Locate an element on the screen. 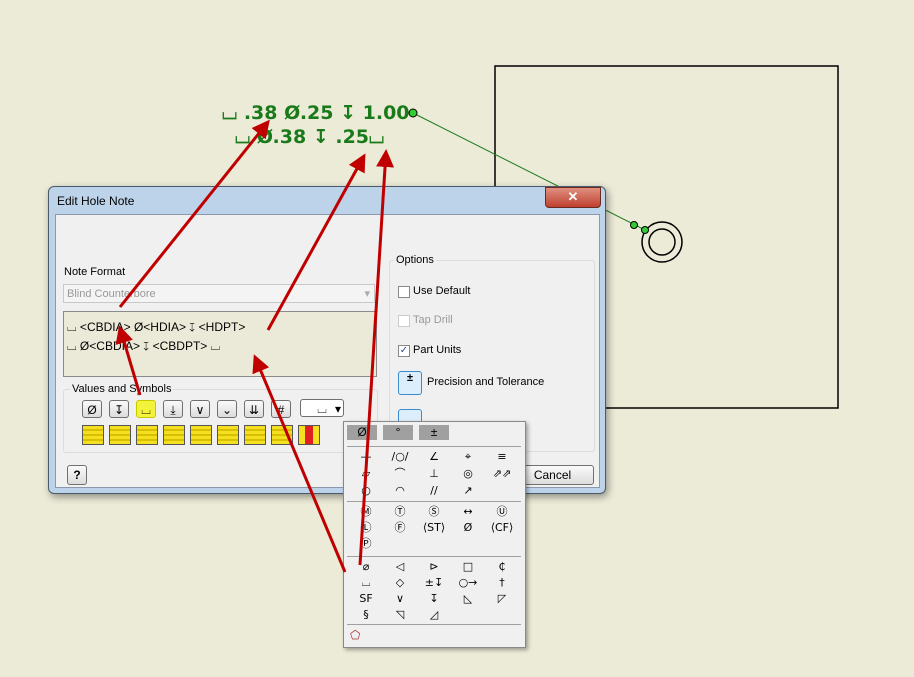 The width and height of the screenshot is (914, 677). palette-symbol: ±↧ is located at coordinates (434, 583).